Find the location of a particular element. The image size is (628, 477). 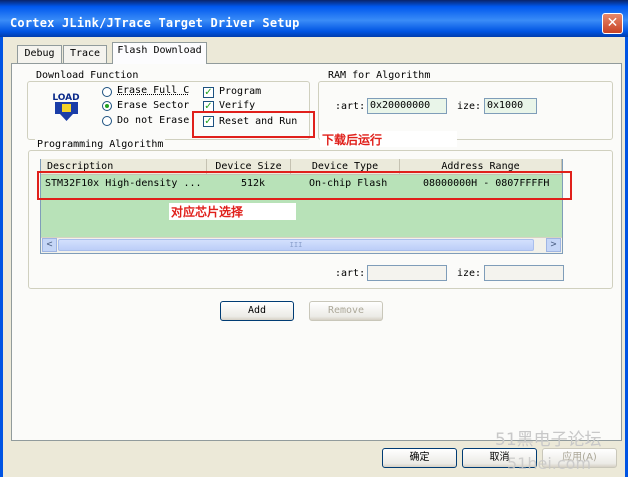

ok-button: 确定 is located at coordinates (419, 458).